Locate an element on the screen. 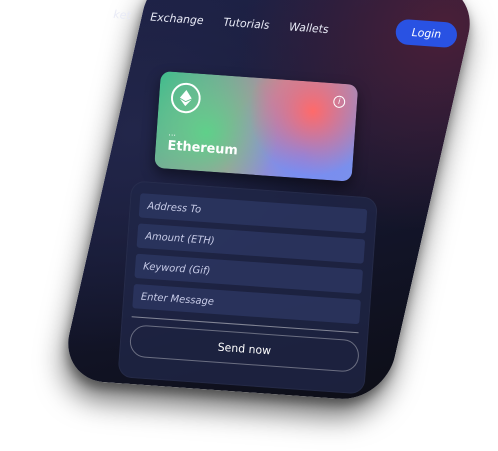 The image size is (498, 451). nav-item-tutorials: Tutorials is located at coordinates (246, 23).